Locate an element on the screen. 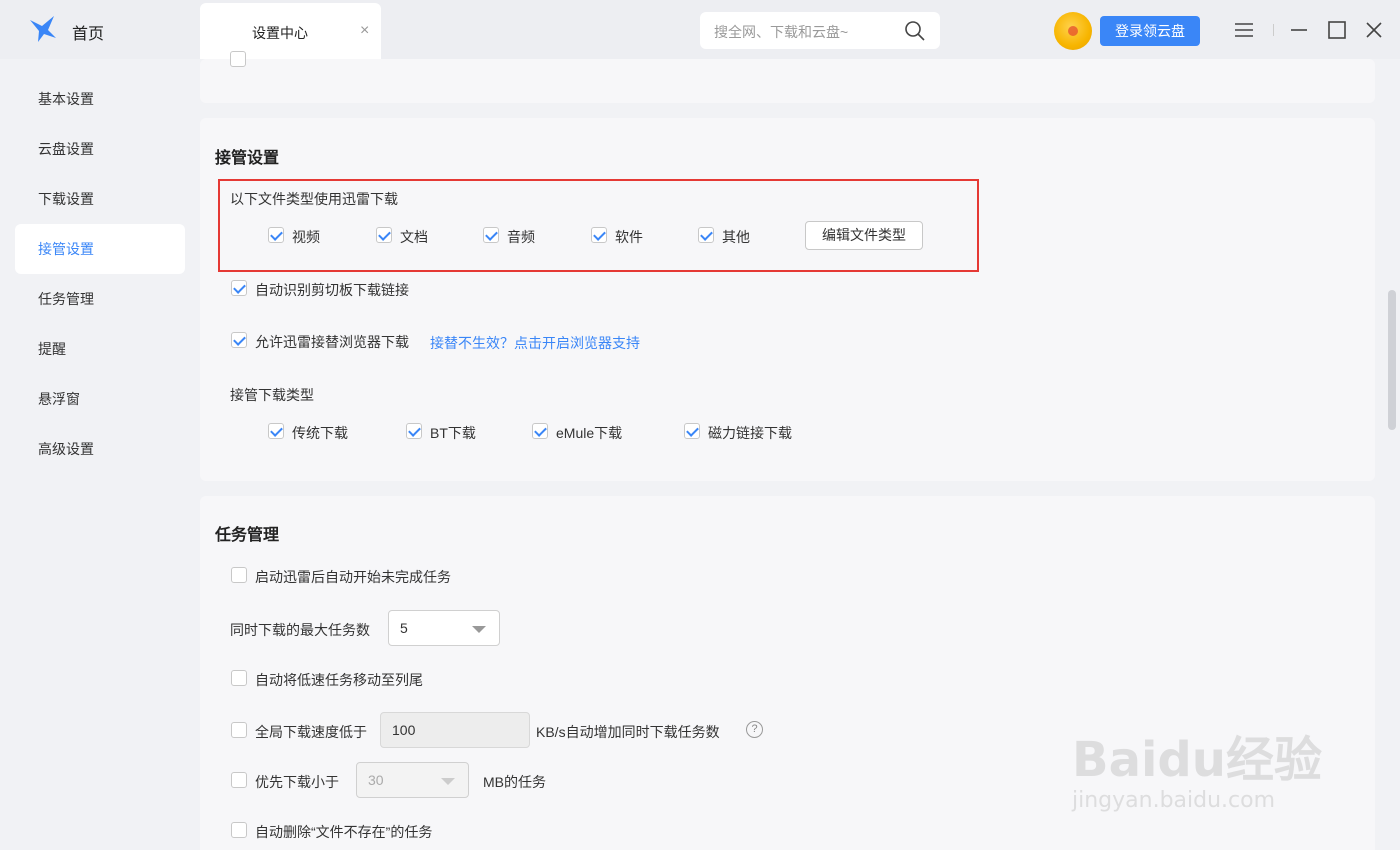 This screenshot has height=850, width=1400. browser-takeover-label: 允许迅雷接替浏览器下载 is located at coordinates (332, 342).